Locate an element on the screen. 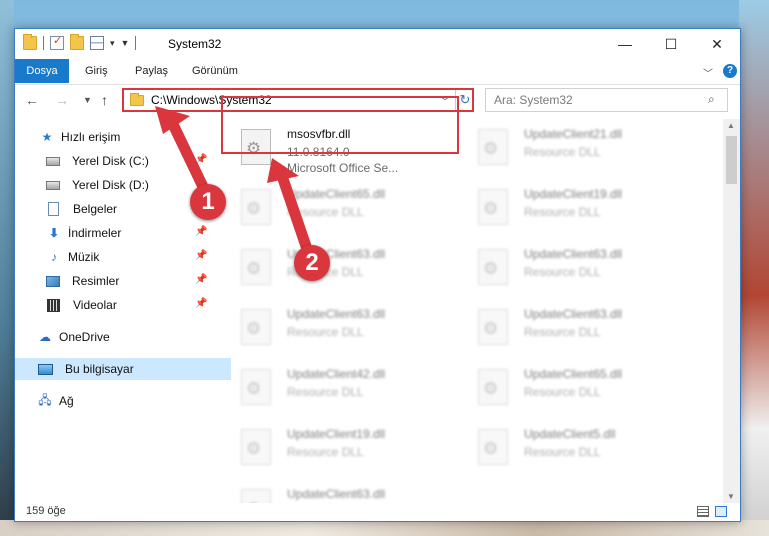 This screenshot has height=536, width=769. search-input is located at coordinates (594, 100).